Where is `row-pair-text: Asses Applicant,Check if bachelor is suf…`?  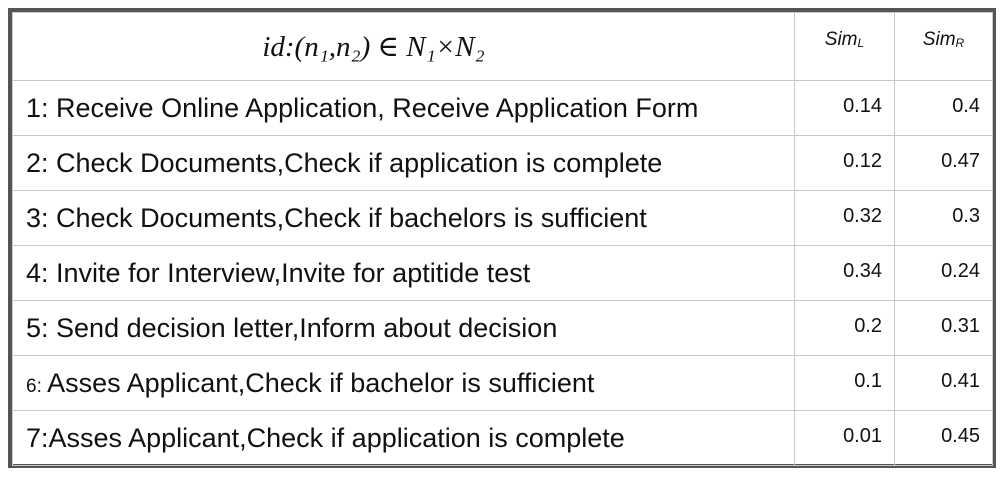 row-pair-text: Asses Applicant,Check if bachelor is suf… is located at coordinates (321, 382).